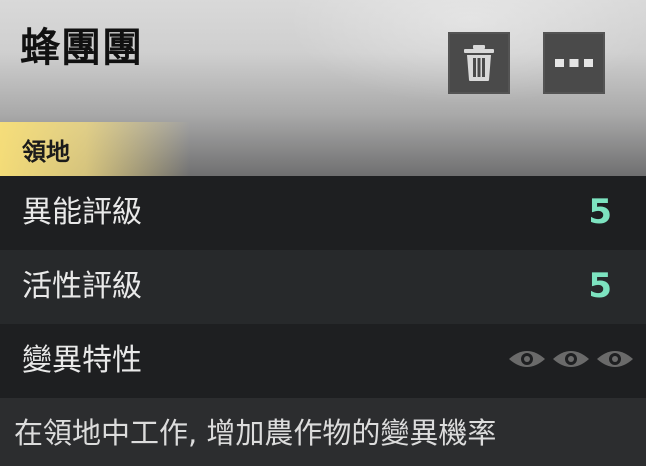 The height and width of the screenshot is (466, 646). What do you see at coordinates (95, 149) in the screenshot?
I see `tab-territory: 領地` at bounding box center [95, 149].